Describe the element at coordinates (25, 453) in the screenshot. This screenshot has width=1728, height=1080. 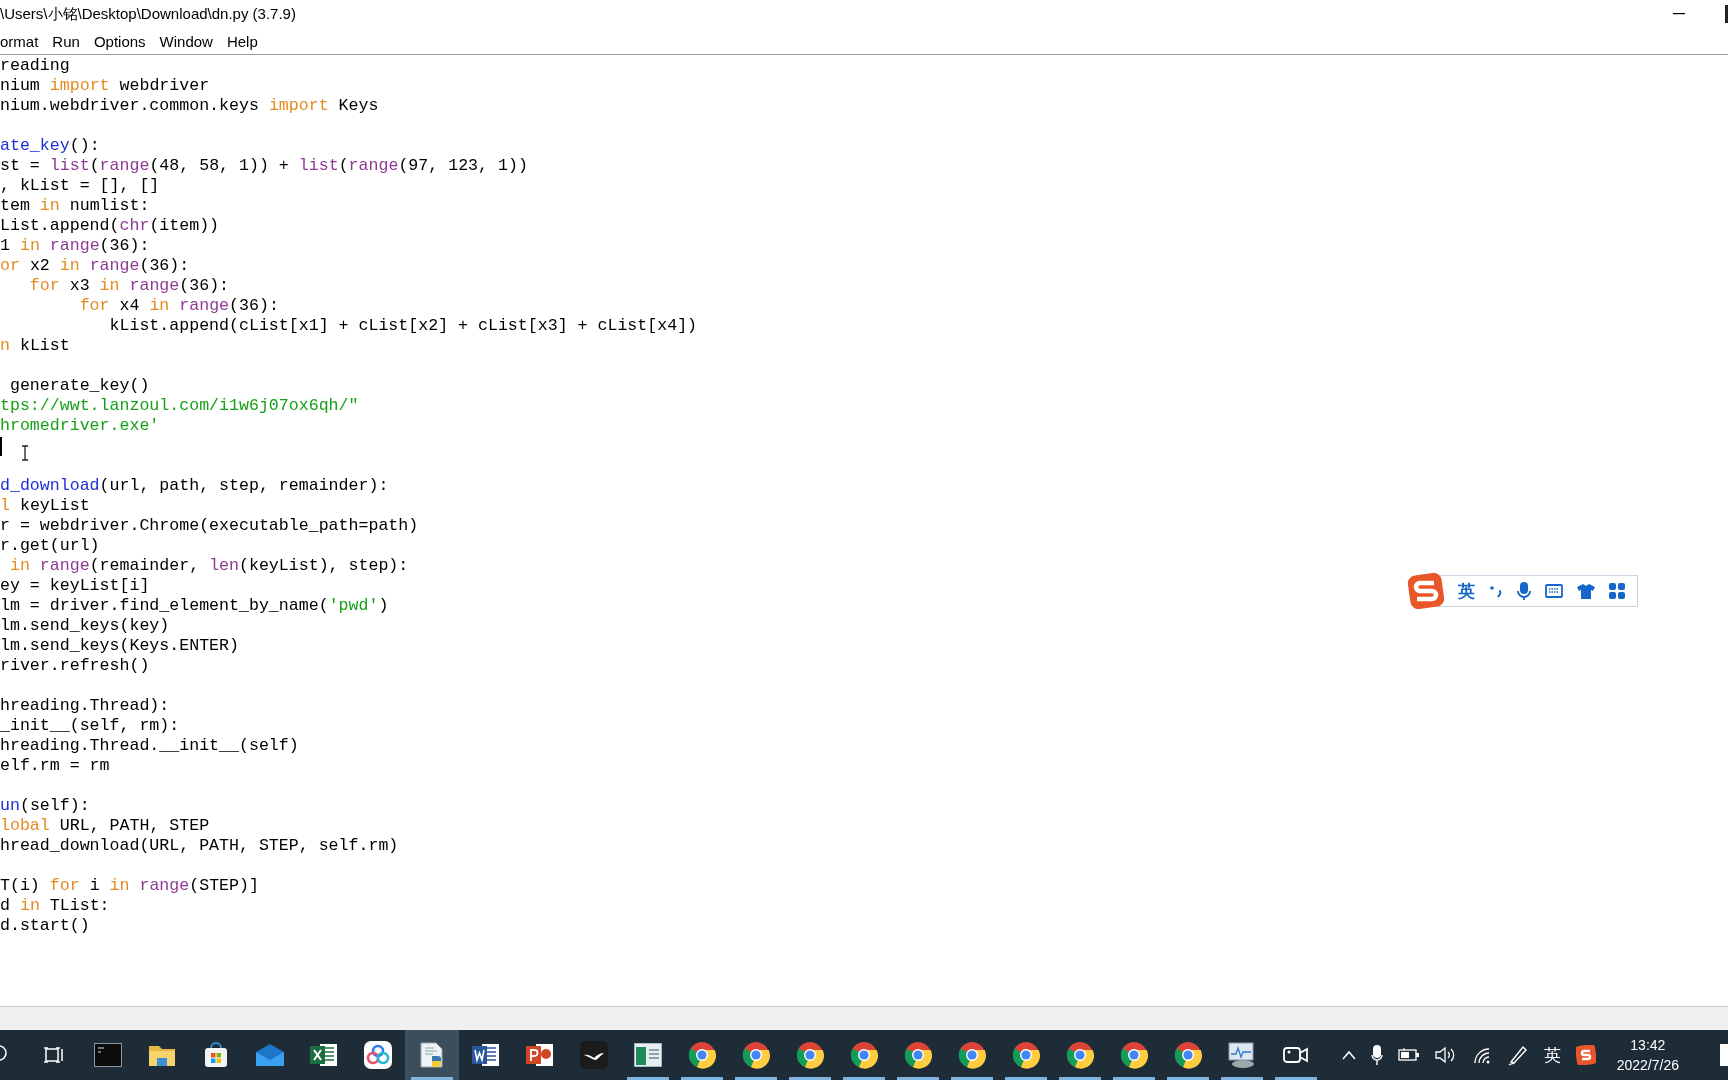
I see `ibeam-cursor-icon` at that location.